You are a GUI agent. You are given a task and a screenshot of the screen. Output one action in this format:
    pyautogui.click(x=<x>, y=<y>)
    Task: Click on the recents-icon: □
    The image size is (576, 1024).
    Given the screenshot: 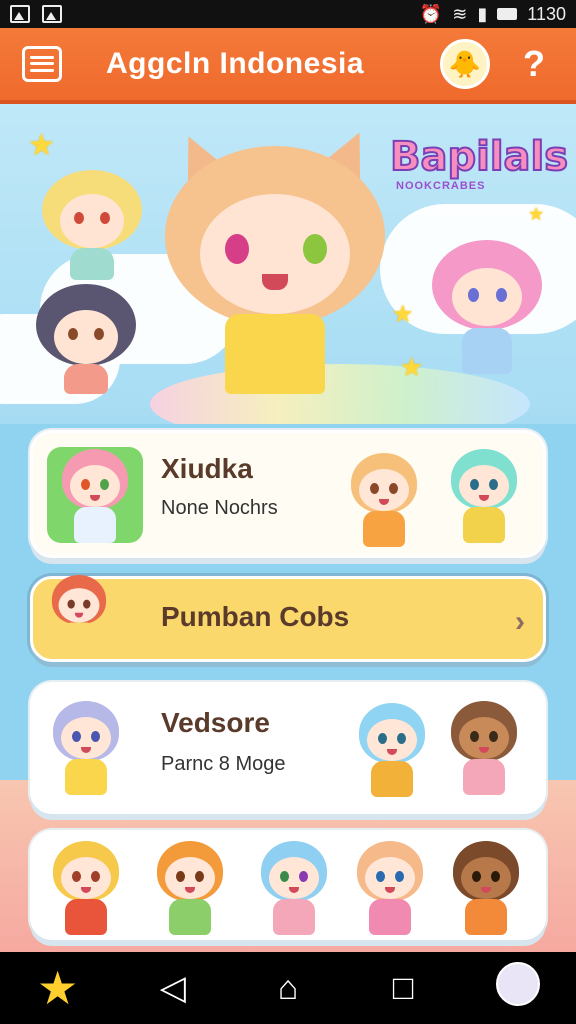 What is the action you would take?
    pyautogui.click(x=403, y=988)
    